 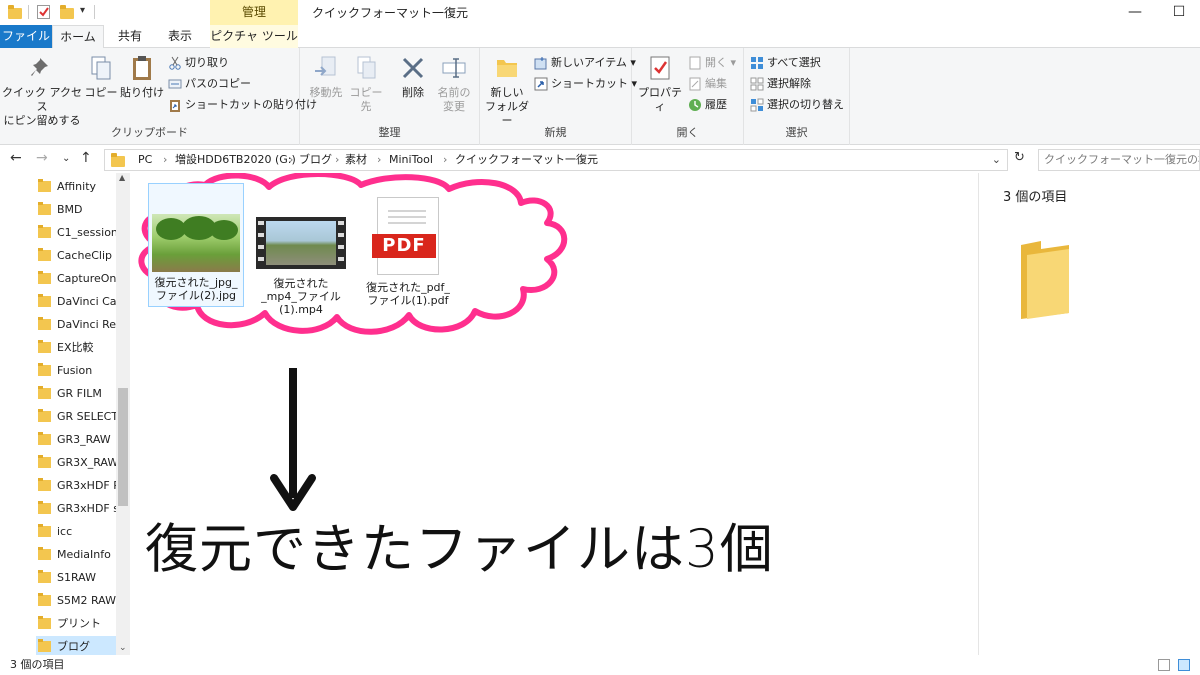 What do you see at coordinates (242, 105) in the screenshot?
I see `paste-shortcut-button: ショートカットの貼り付け` at bounding box center [242, 105].